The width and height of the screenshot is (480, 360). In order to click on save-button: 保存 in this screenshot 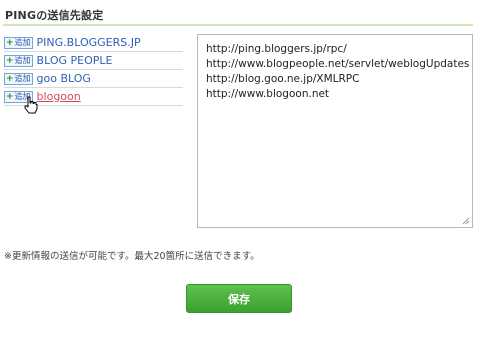, I will do `click(239, 298)`.